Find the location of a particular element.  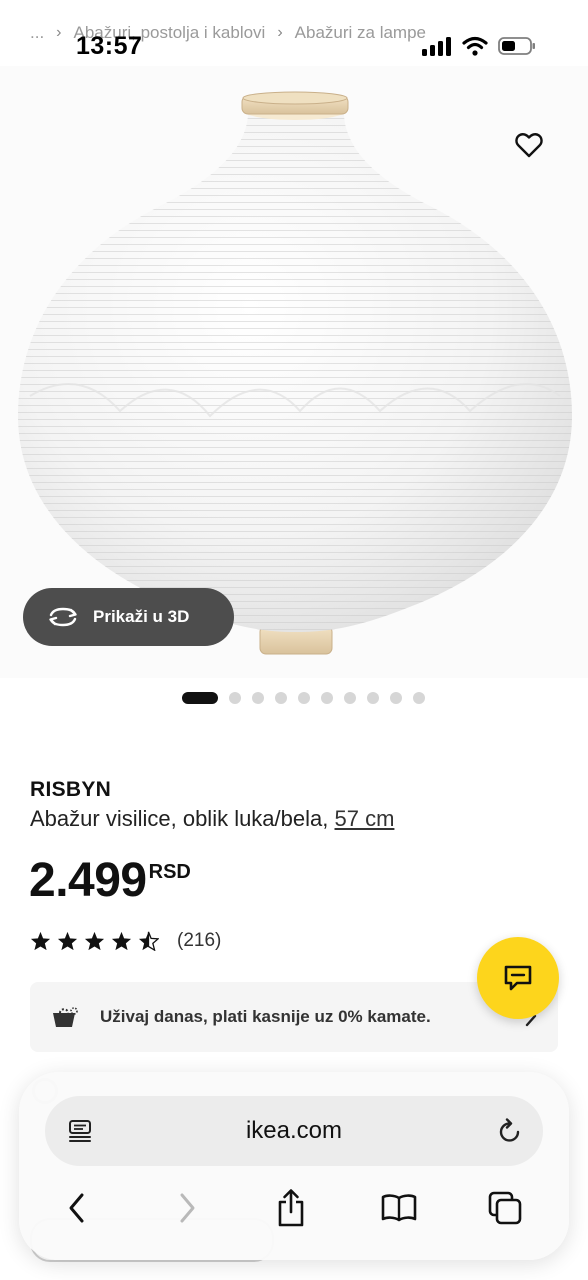

chat-icon is located at coordinates (518, 978).